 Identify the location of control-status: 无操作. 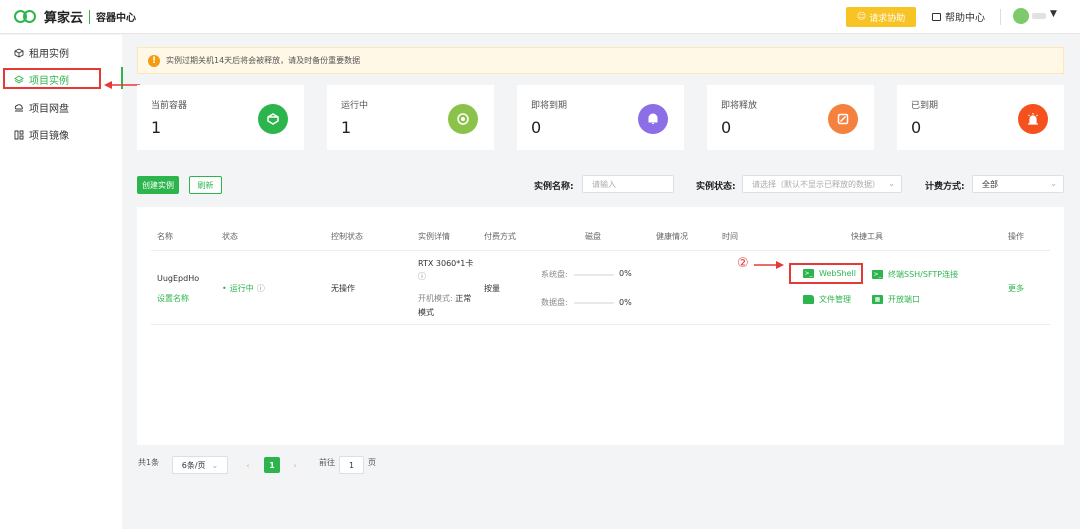
(343, 288).